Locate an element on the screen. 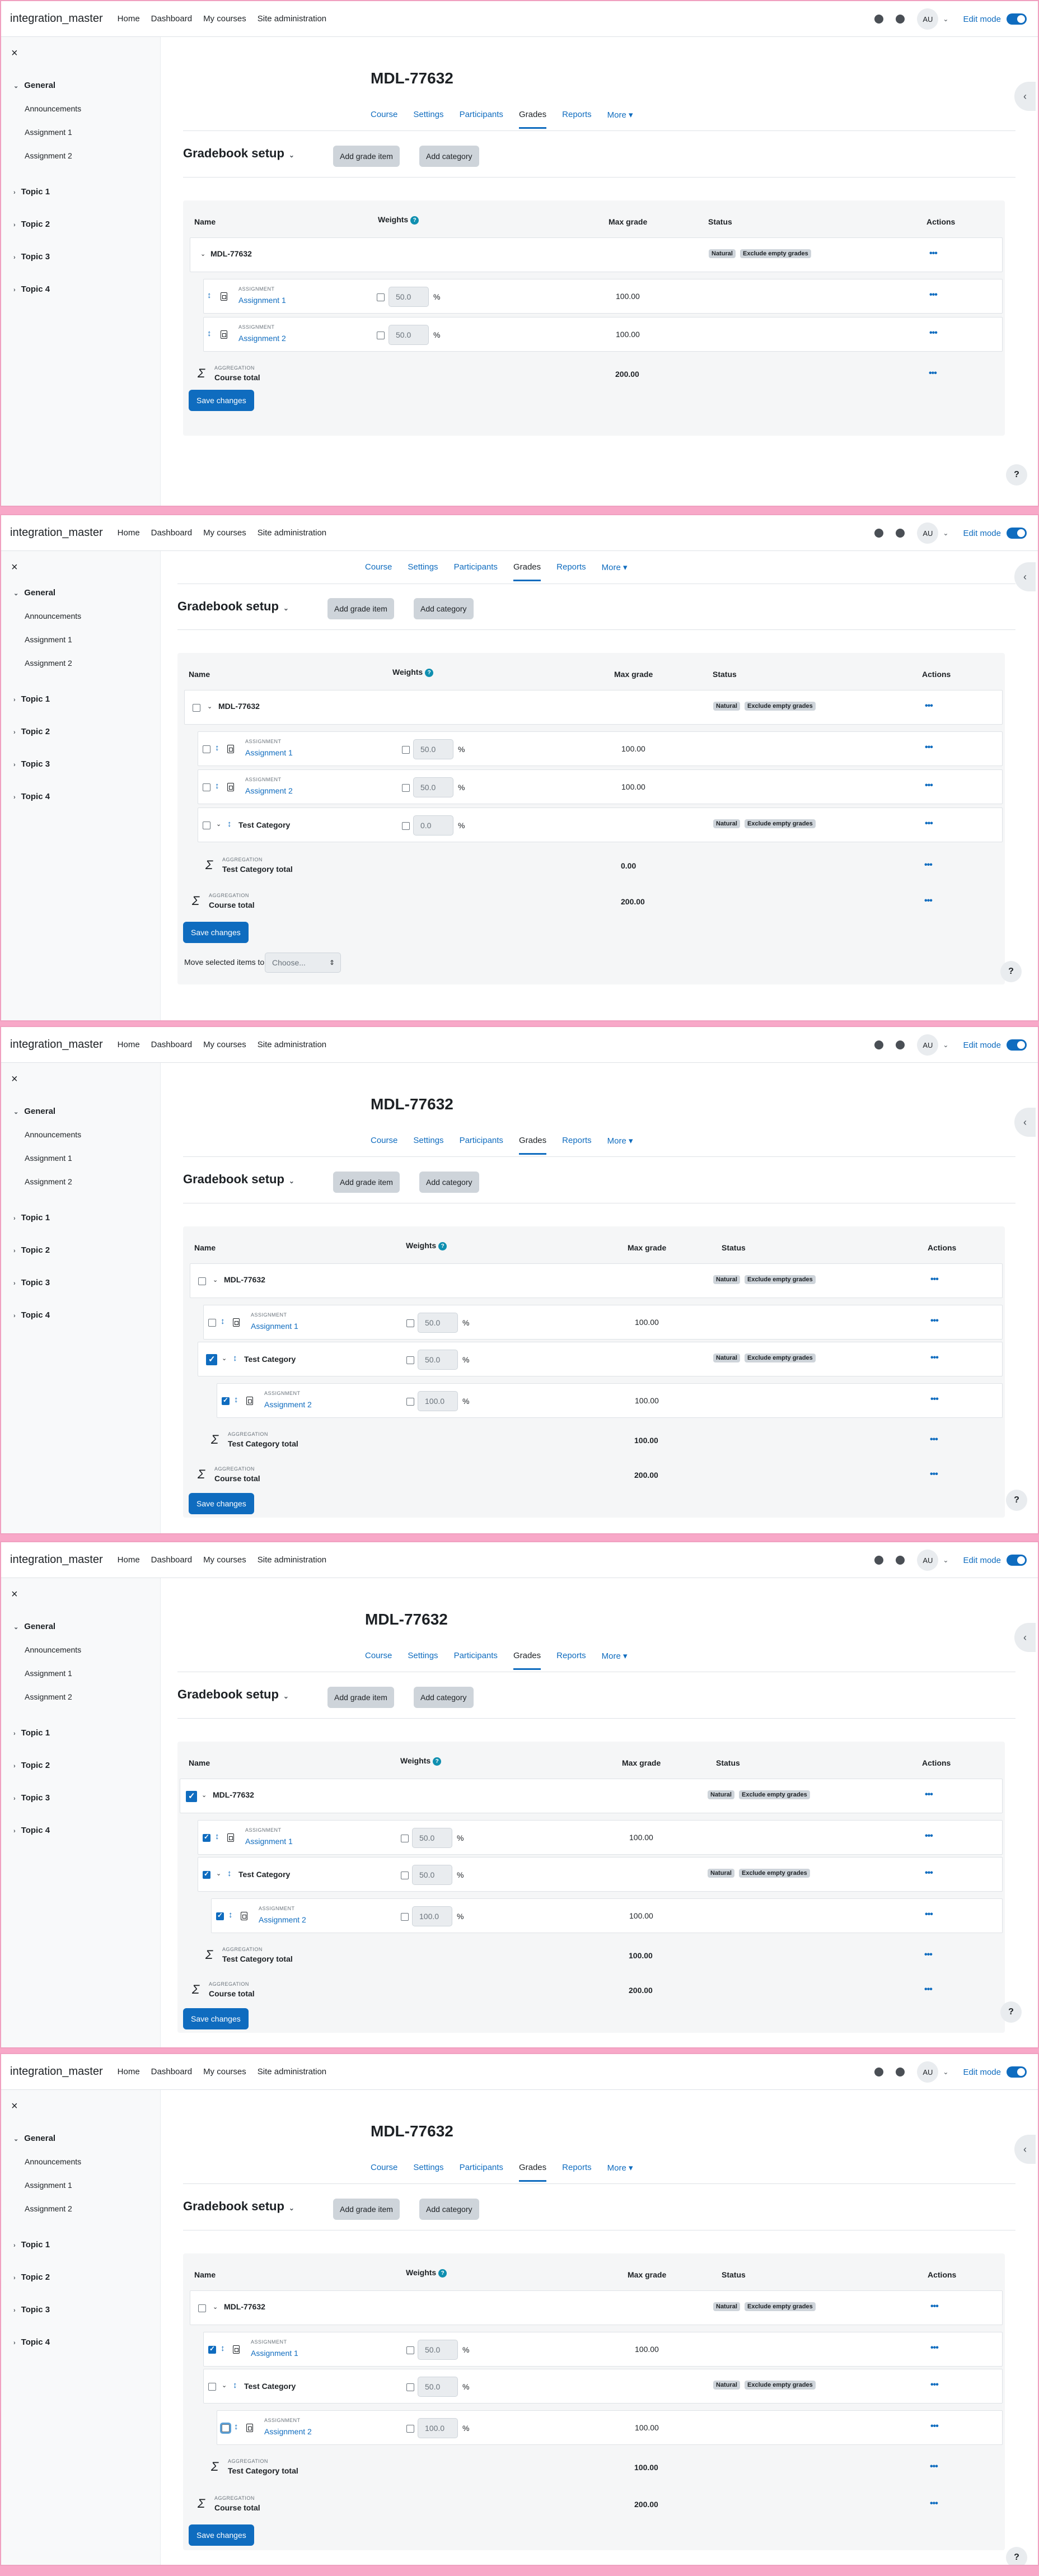 The width and height of the screenshot is (1039, 2576). drawer-item-assignment-2: Assignment 2 is located at coordinates (48, 2208).